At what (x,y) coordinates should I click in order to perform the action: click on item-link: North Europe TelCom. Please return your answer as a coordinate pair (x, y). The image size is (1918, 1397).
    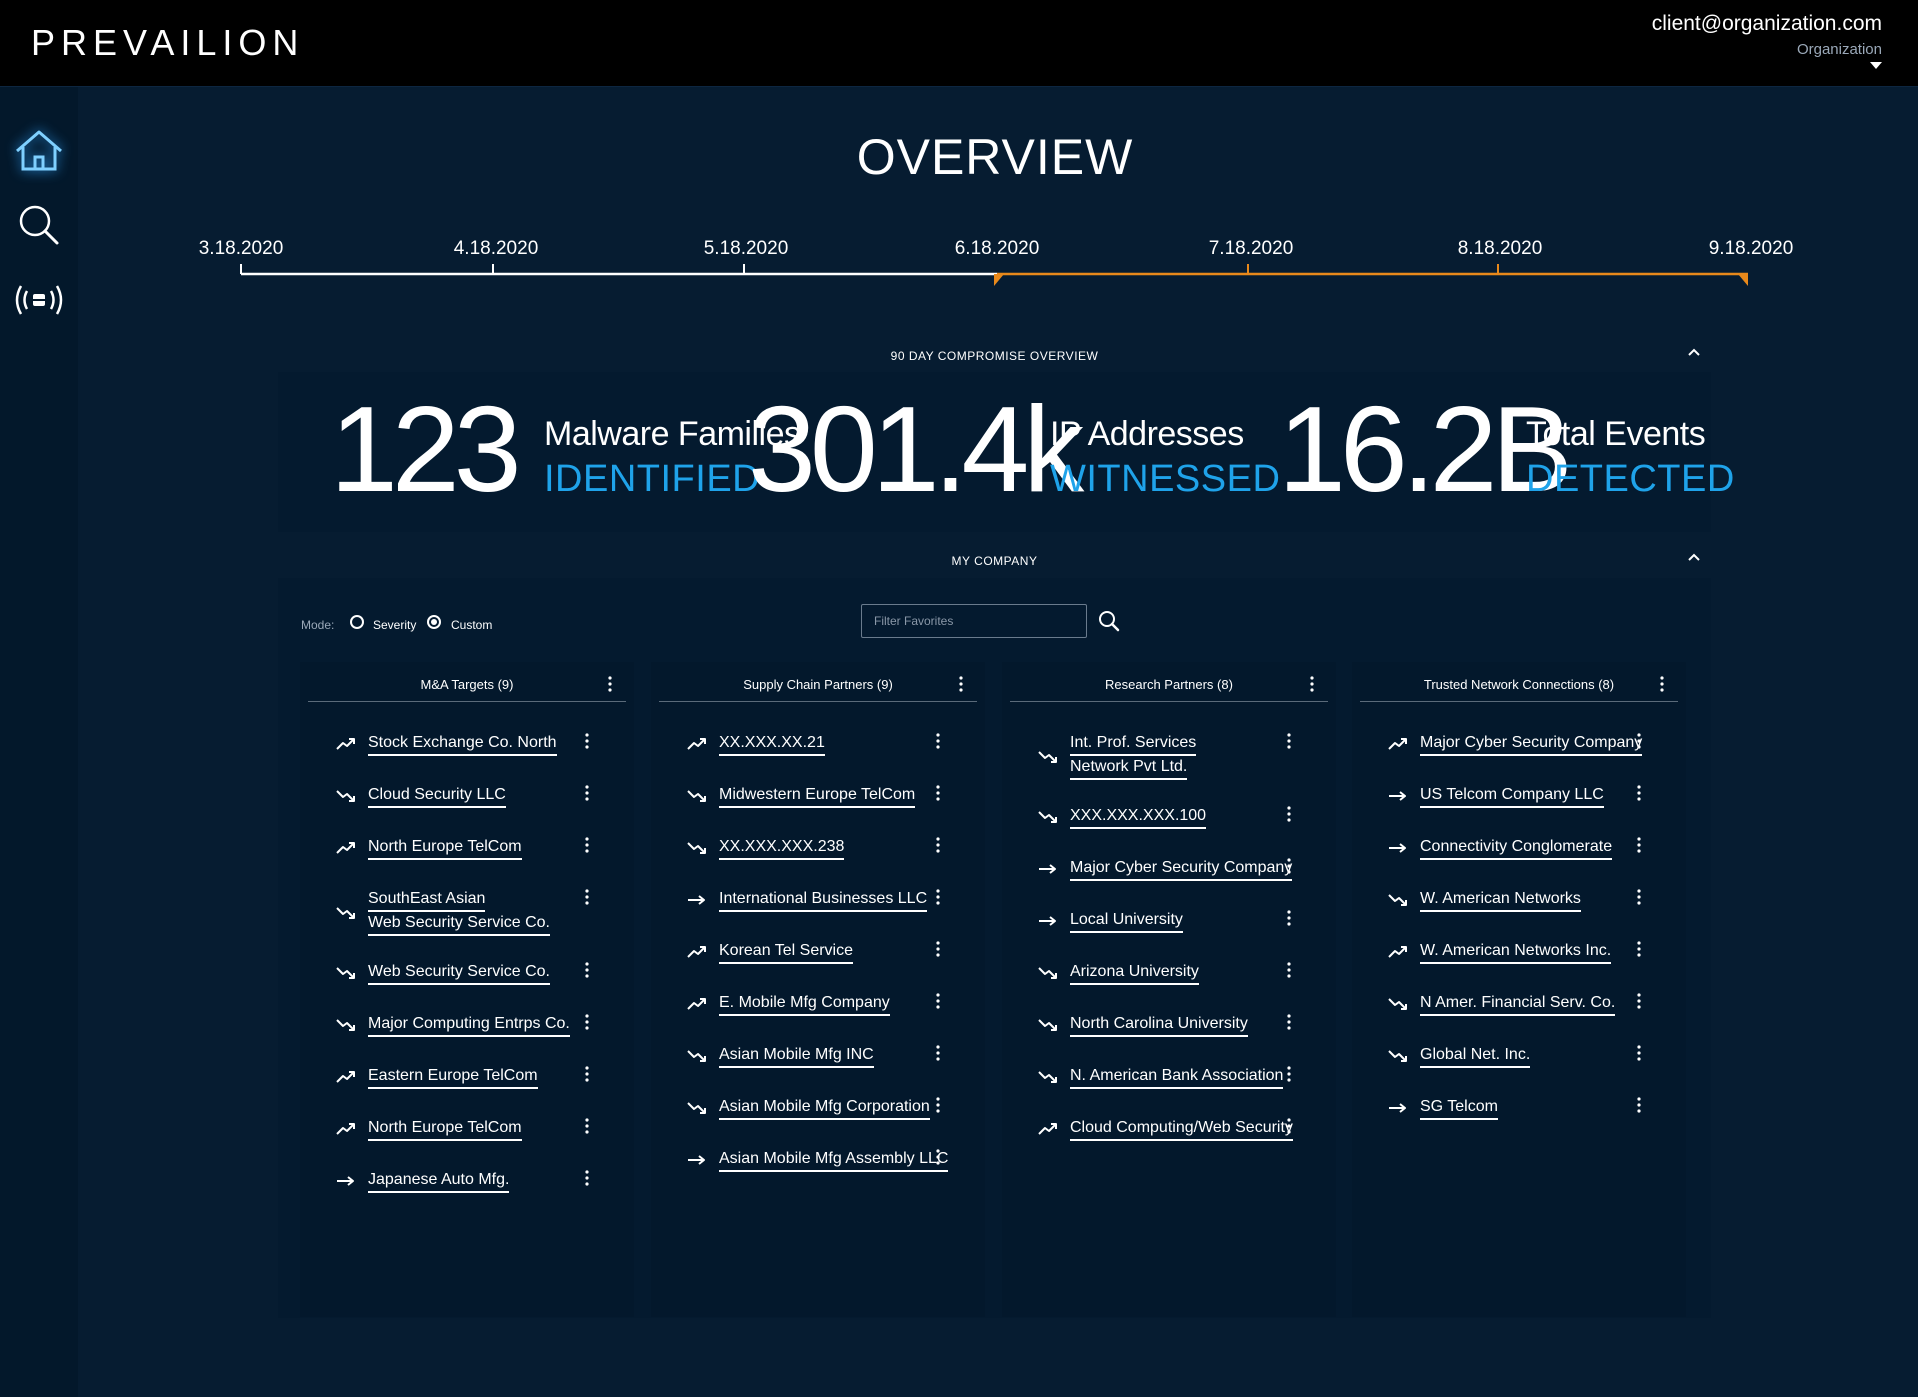
    Looking at the image, I should click on (445, 1129).